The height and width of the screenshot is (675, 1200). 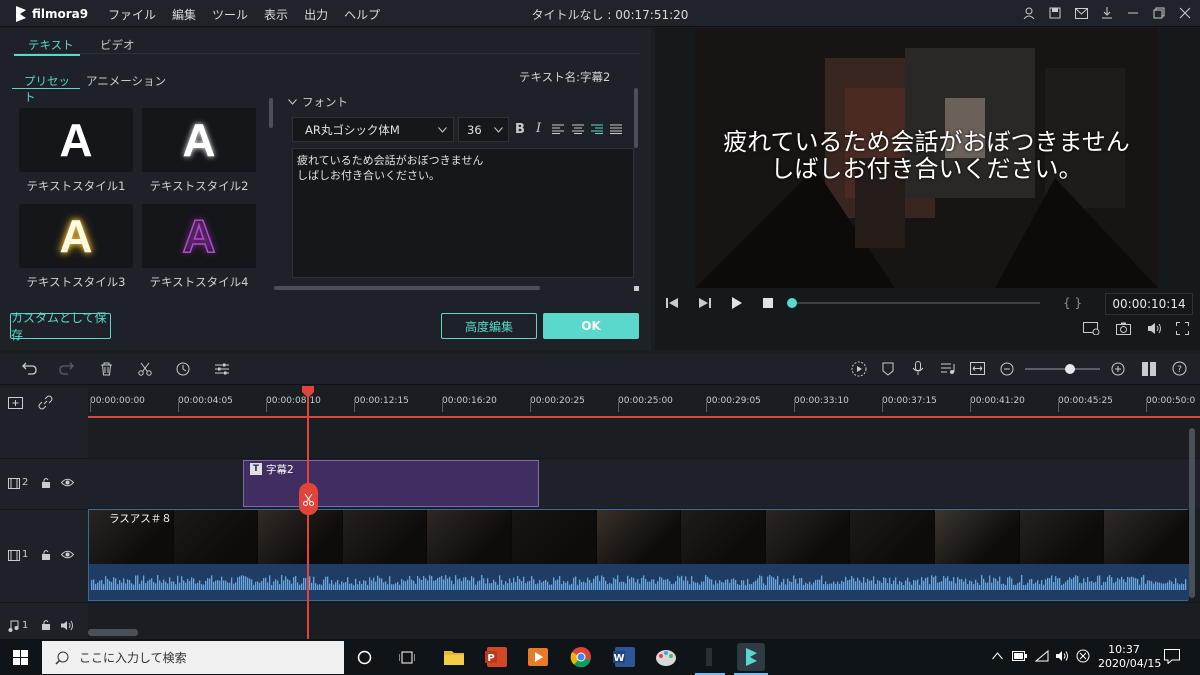 What do you see at coordinates (1107, 13) in the screenshot?
I see `download-icon` at bounding box center [1107, 13].